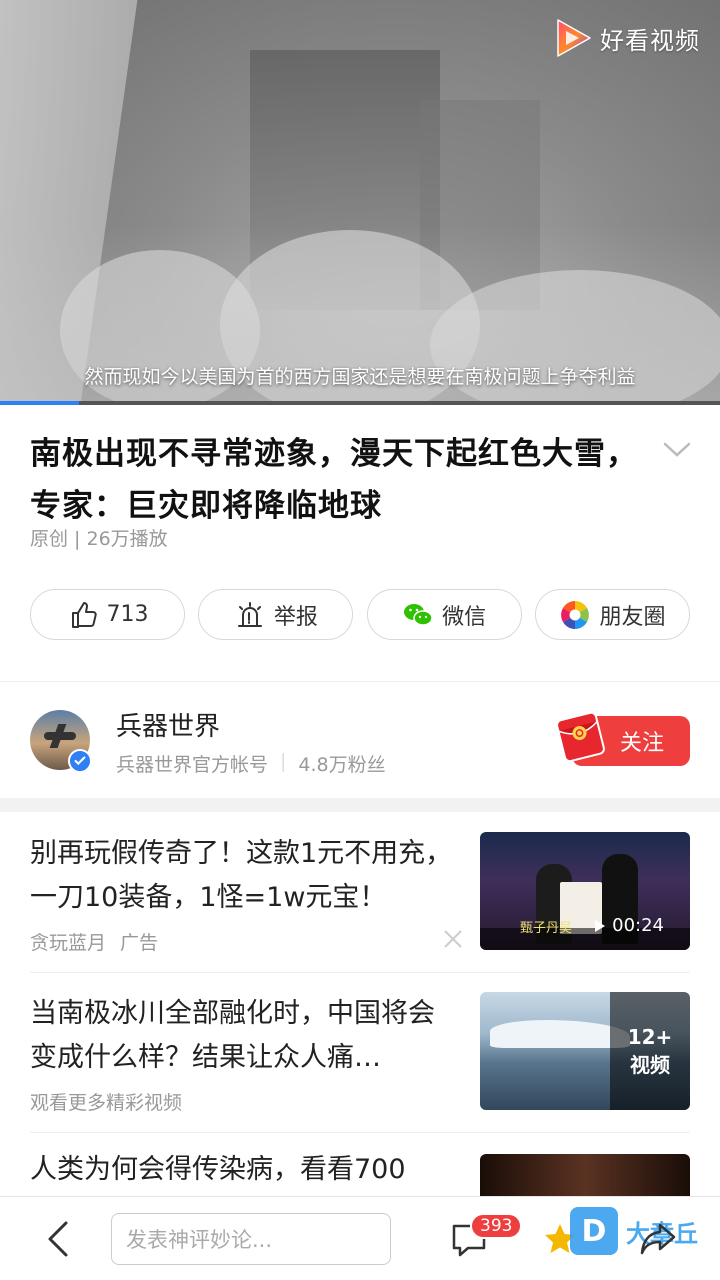 The image size is (720, 1280). I want to click on video-thumbnail: 甄子丹吴 00:24, so click(585, 891).